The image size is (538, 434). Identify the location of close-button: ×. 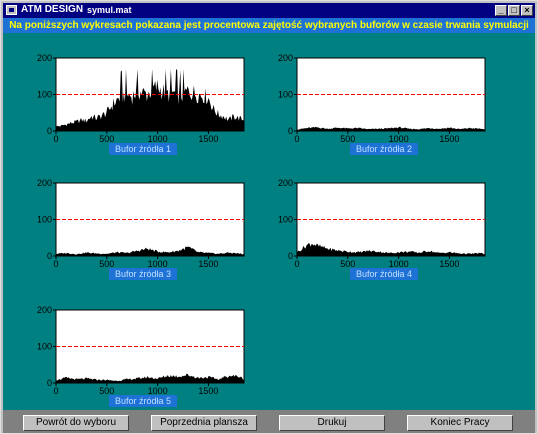
(527, 10).